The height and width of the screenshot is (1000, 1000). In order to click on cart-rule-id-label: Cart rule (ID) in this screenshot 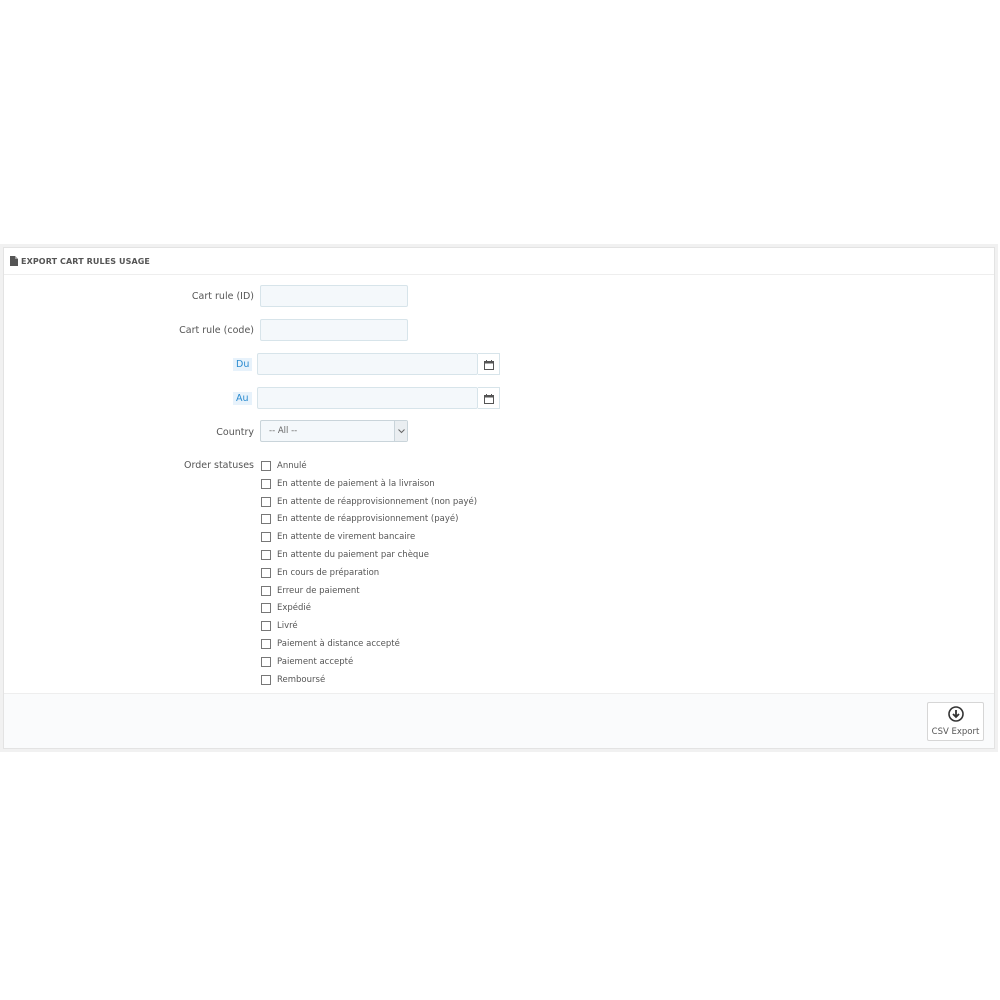, I will do `click(222, 296)`.